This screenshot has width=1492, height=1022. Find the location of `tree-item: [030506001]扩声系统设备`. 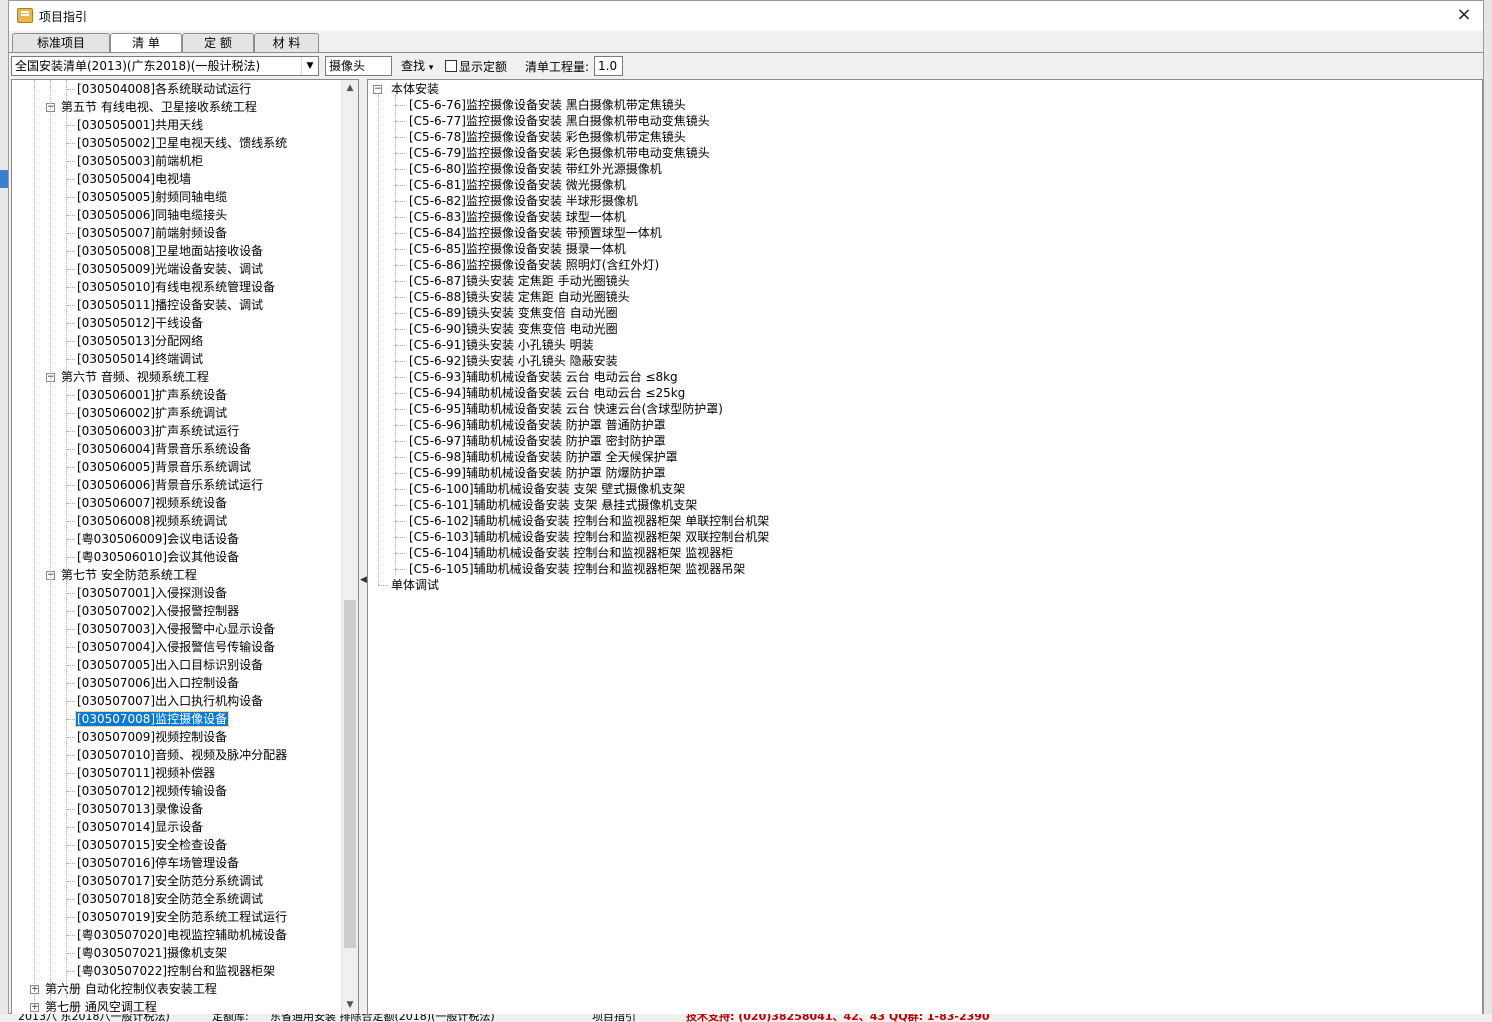

tree-item: [030506001]扩声系统设备 is located at coordinates (152, 395).